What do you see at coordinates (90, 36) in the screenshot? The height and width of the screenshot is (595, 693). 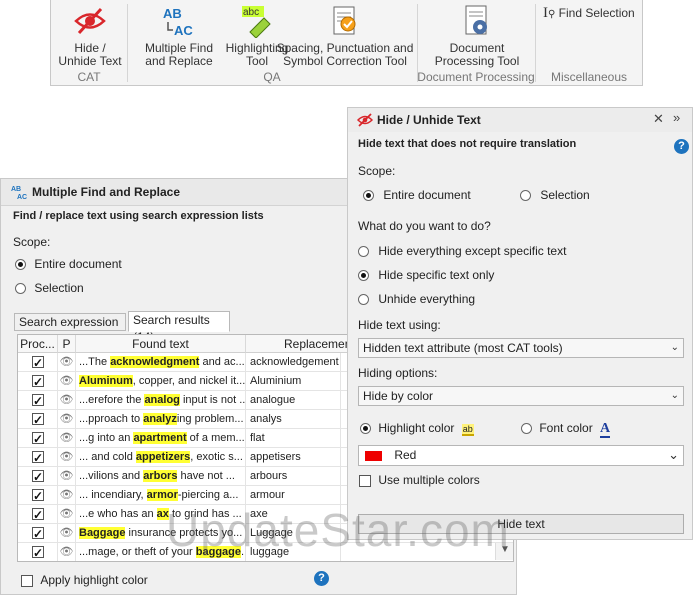 I see `hide-unhide-text-button: Hide / Unhide Text` at bounding box center [90, 36].